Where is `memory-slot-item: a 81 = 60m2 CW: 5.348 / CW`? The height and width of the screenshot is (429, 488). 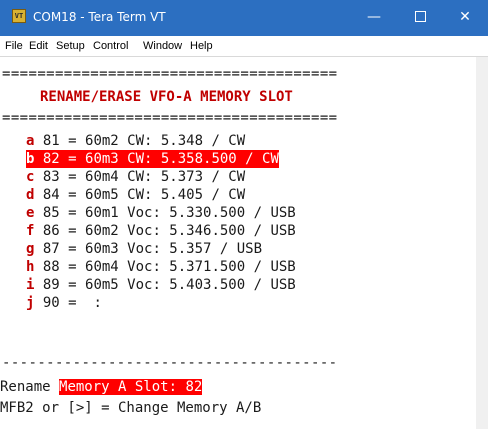 memory-slot-item: a 81 = 60m2 CW: 5.348 / CW is located at coordinates (135, 141).